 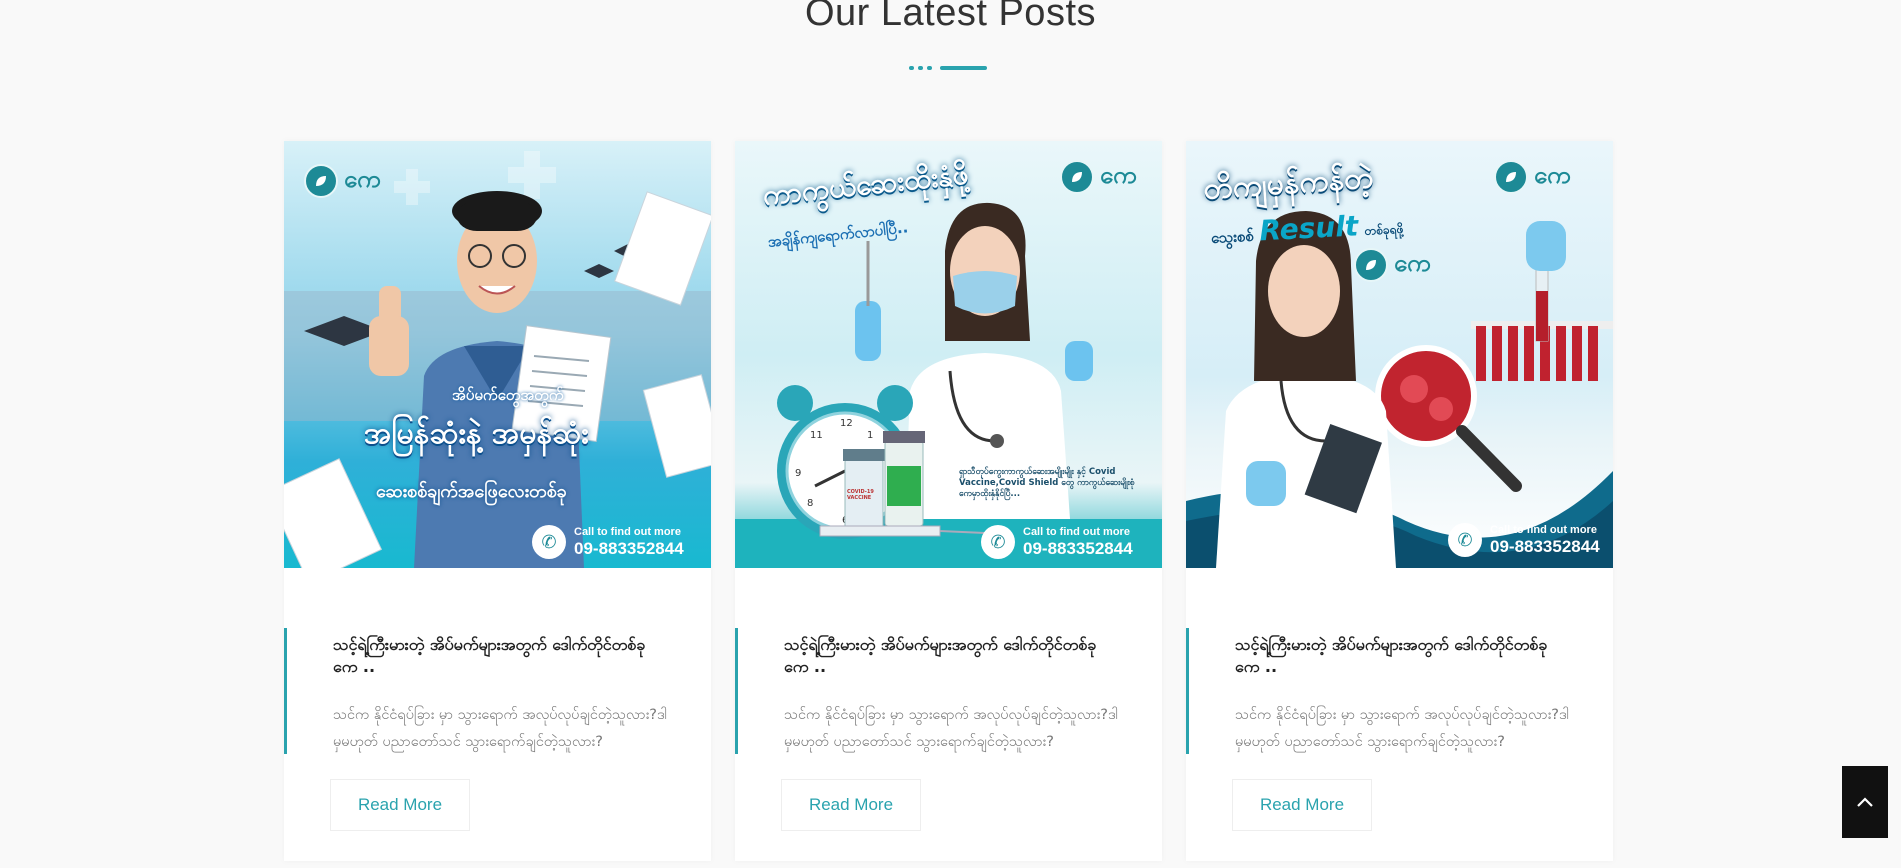 I want to click on vial-label: COVID-19 VACCINE, so click(x=860, y=495).